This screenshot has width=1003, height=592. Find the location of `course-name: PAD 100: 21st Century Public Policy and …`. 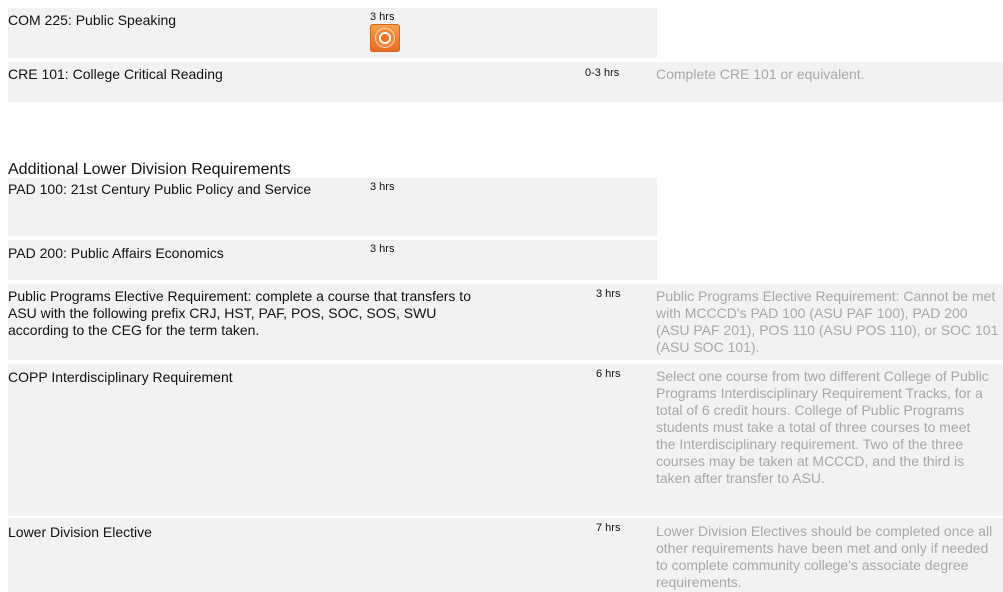

course-name: PAD 100: 21st Century Public Policy and … is located at coordinates (160, 189).